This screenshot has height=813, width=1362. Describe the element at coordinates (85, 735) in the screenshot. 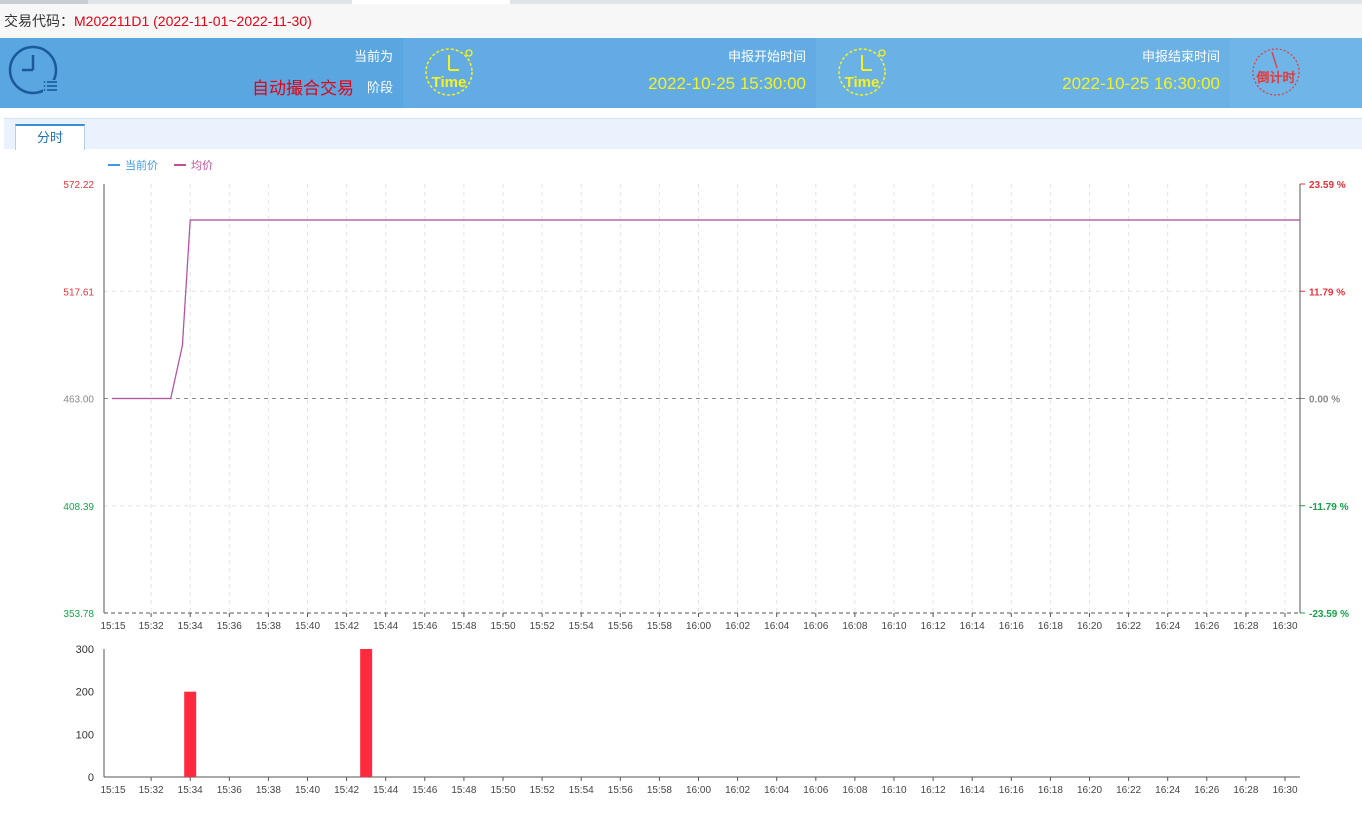

I see `volume-y-tick-label: 100` at that location.